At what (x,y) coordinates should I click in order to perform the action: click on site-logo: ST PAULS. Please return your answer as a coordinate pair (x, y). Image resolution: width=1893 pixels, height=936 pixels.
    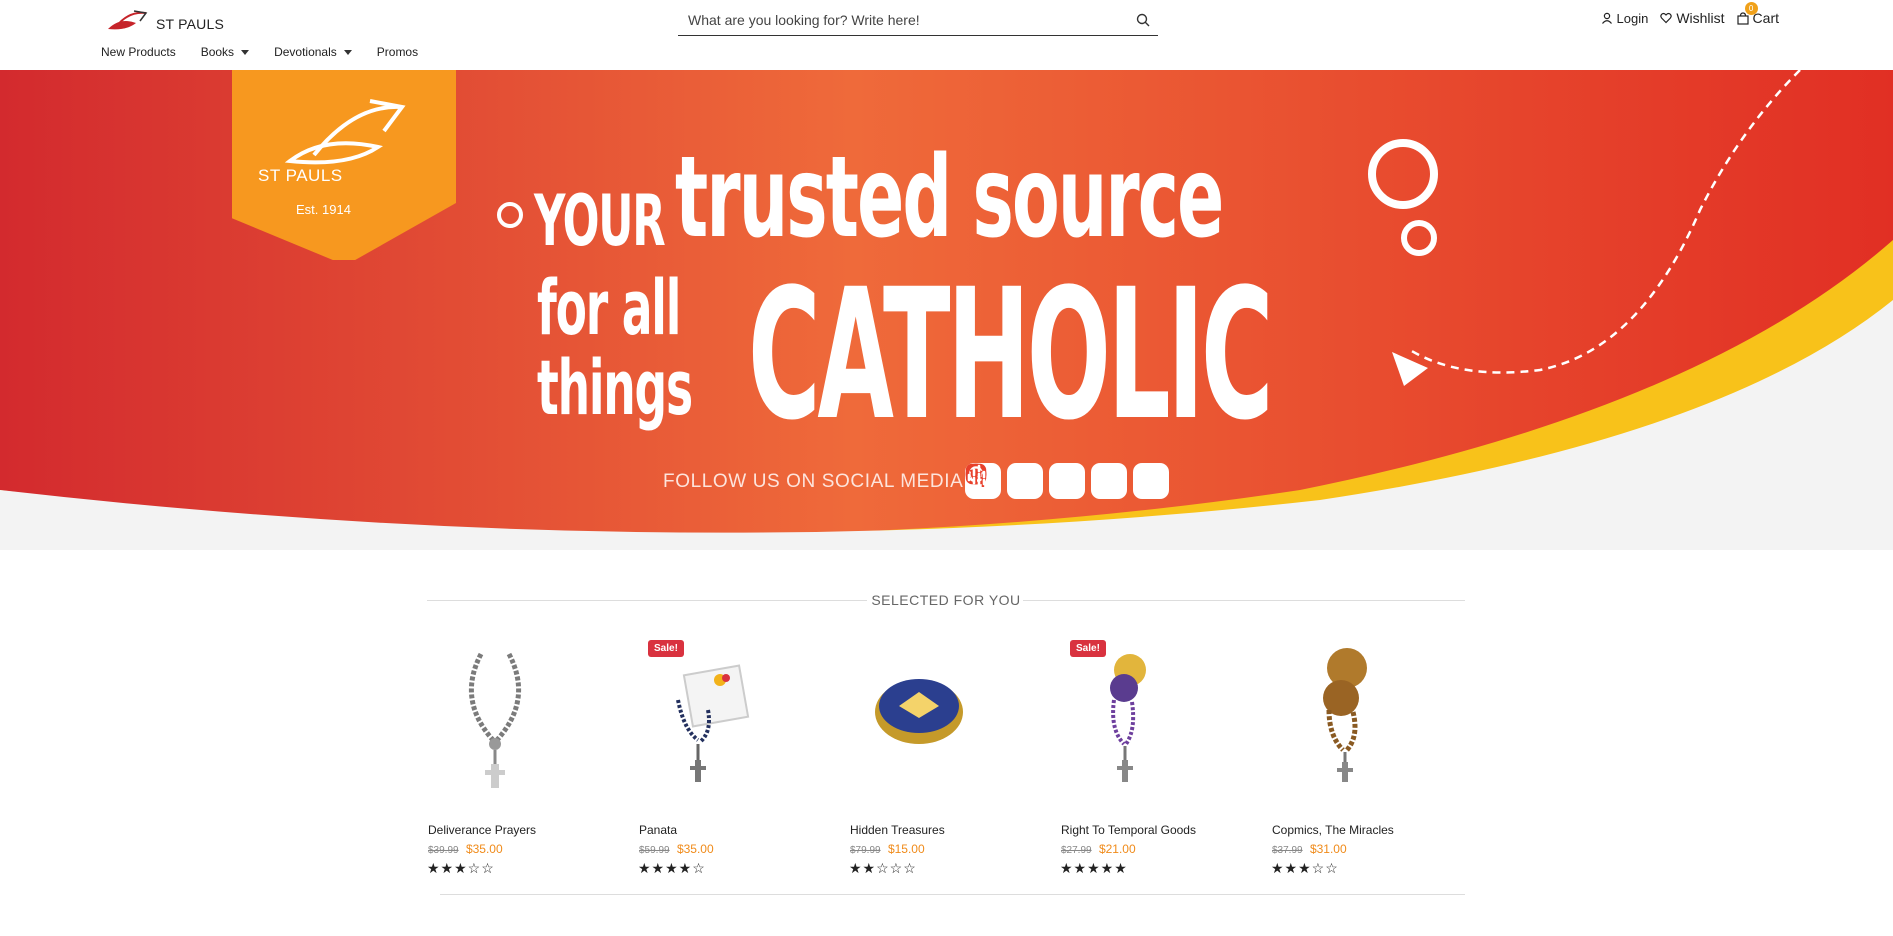
    Looking at the image, I should click on (165, 21).